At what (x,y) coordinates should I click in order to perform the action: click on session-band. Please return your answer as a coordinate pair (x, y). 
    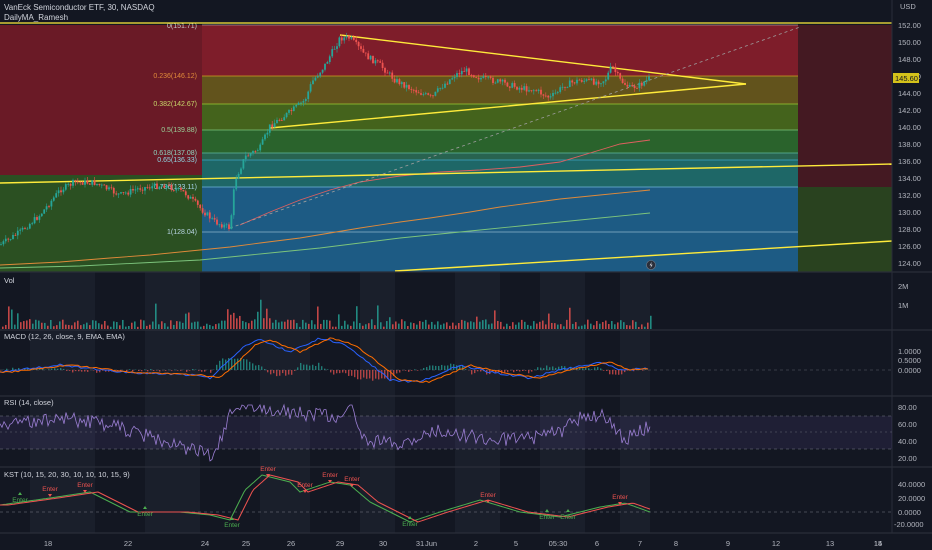
    Looking at the image, I should click on (172, 402).